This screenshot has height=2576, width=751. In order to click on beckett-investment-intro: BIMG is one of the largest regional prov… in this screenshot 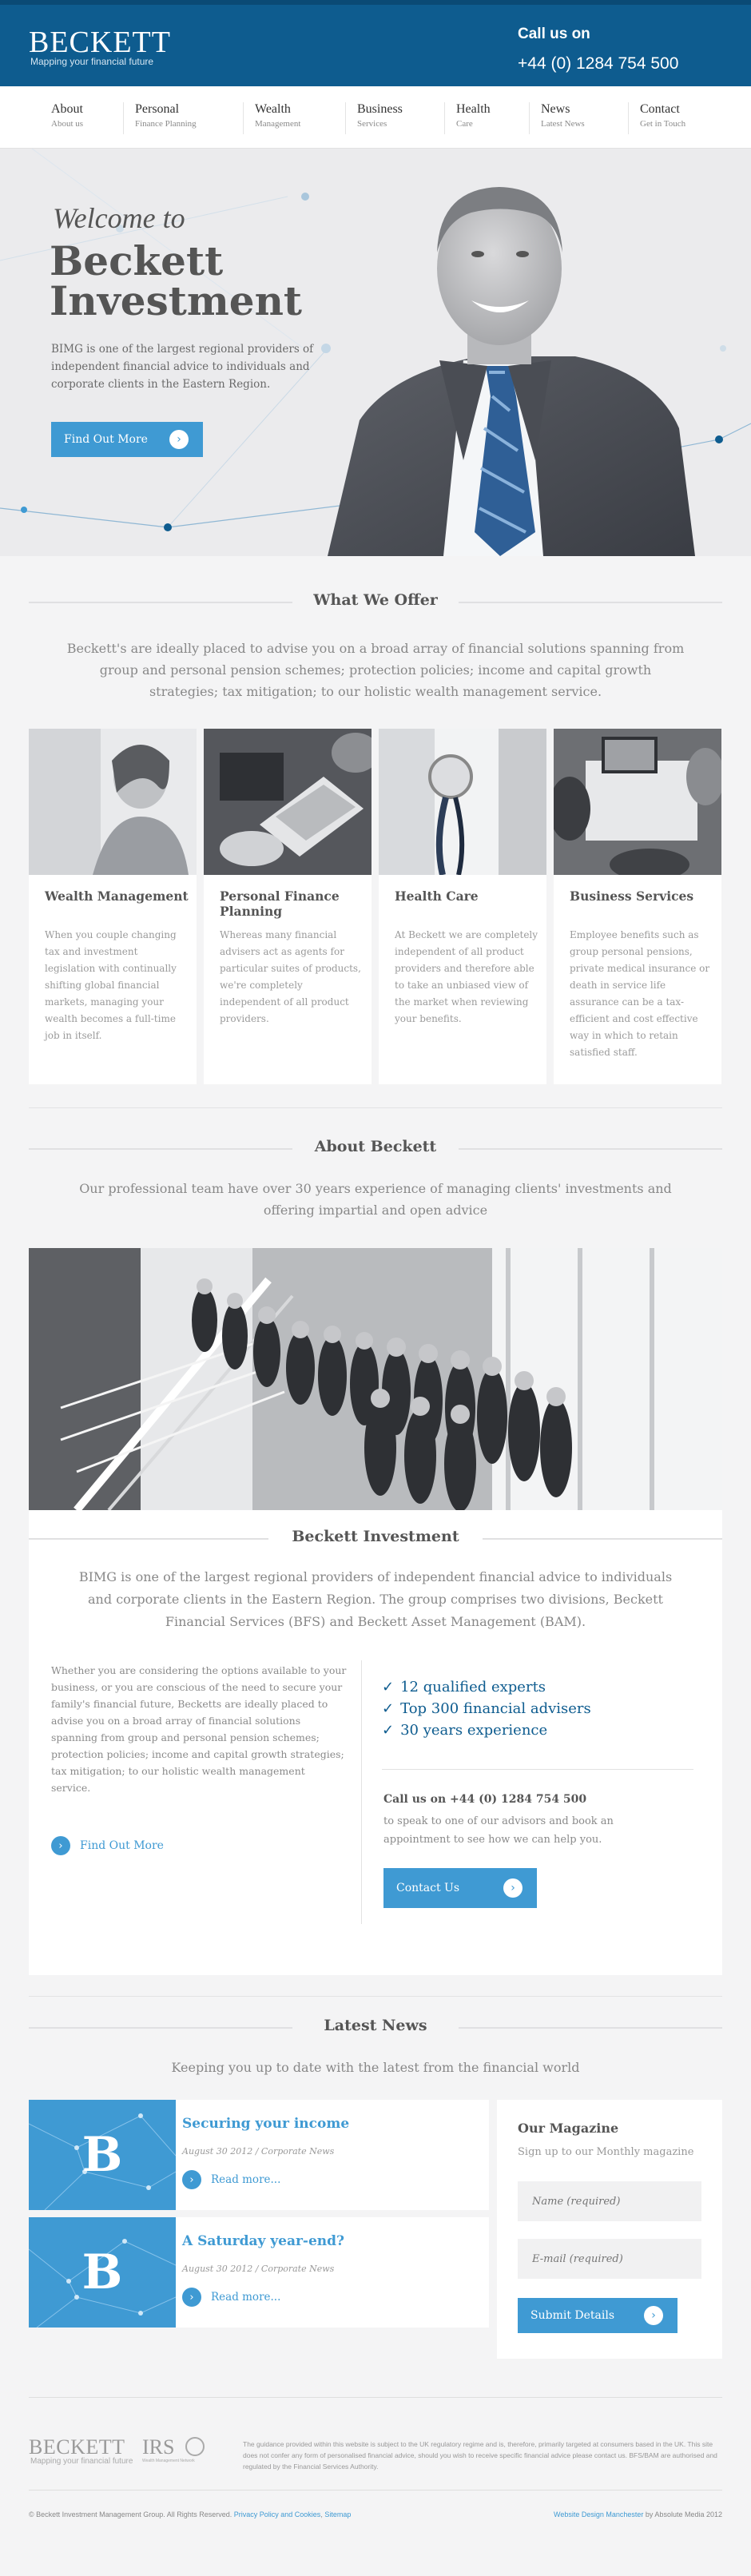, I will do `click(375, 1599)`.